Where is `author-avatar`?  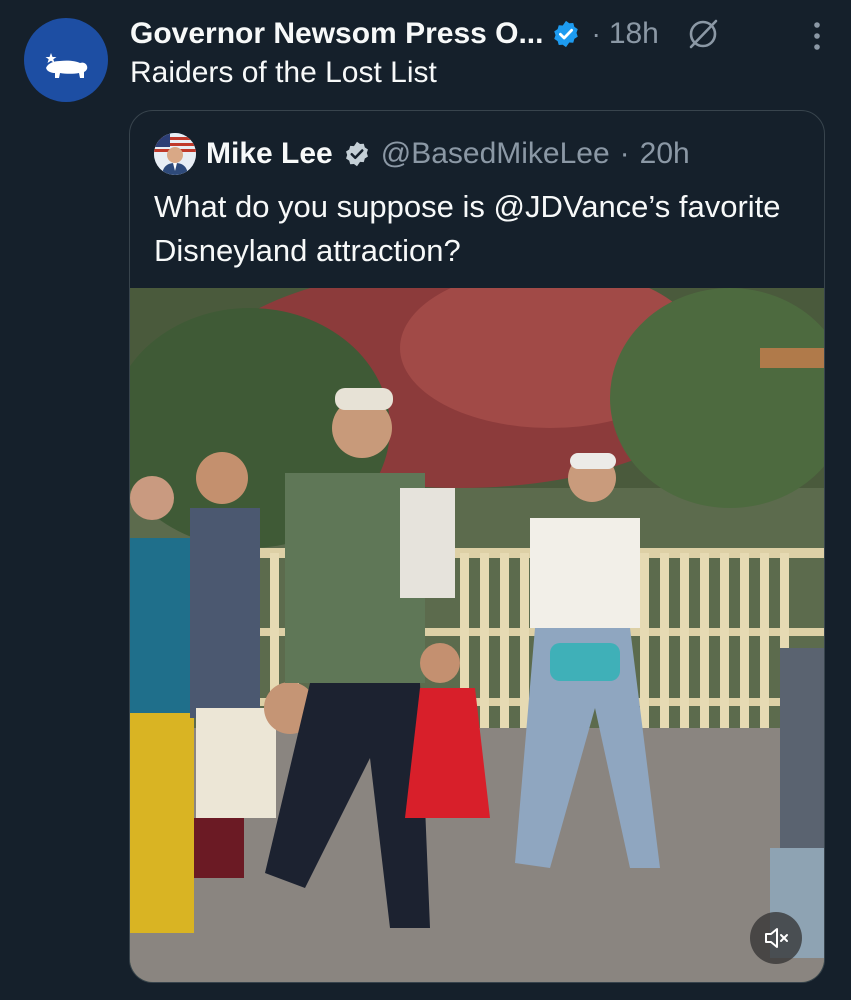 author-avatar is located at coordinates (66, 60).